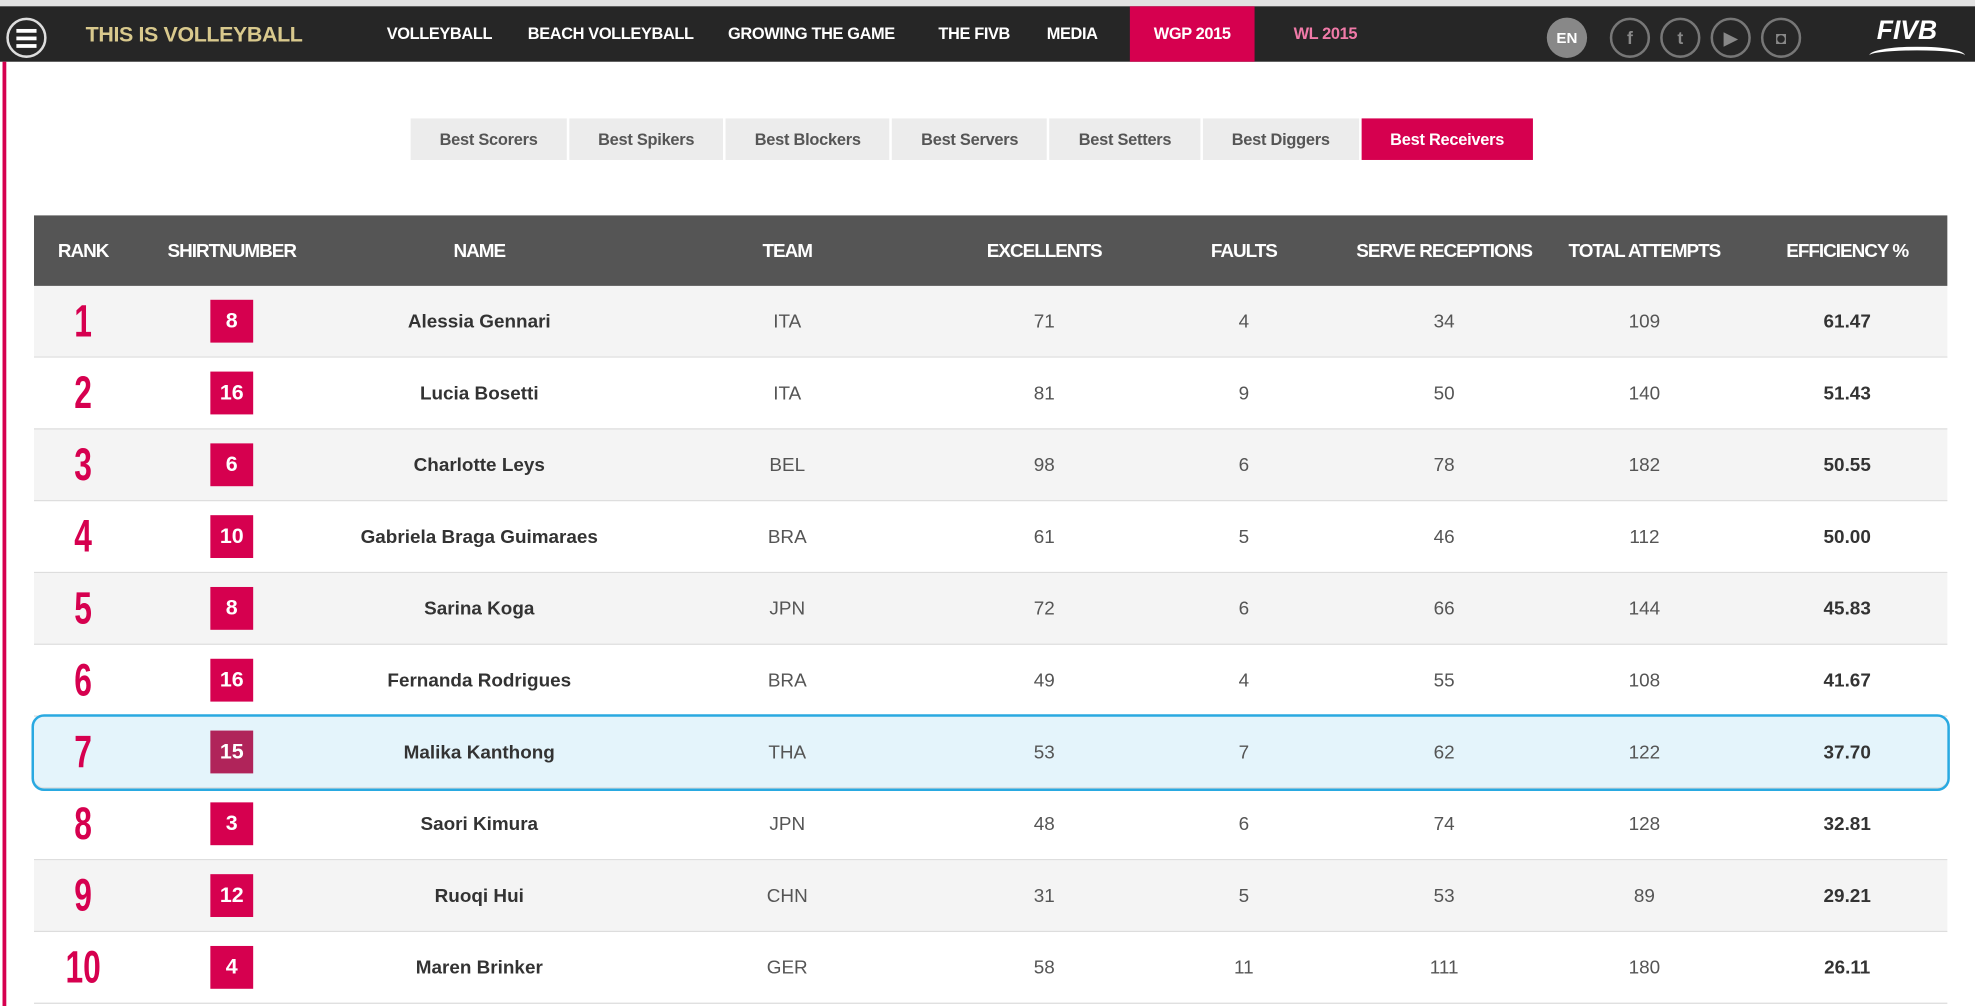 The image size is (1975, 1006). Describe the element at coordinates (646, 139) in the screenshot. I see `tab-best-spikers: Best Spikers` at that location.